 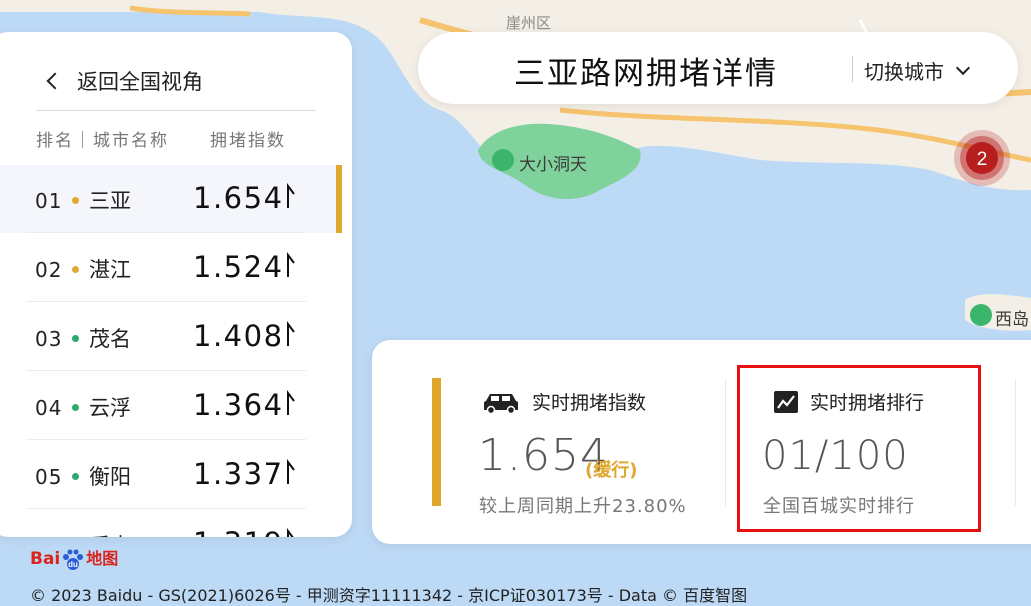 I want to click on car-icon, so click(x=501, y=403).